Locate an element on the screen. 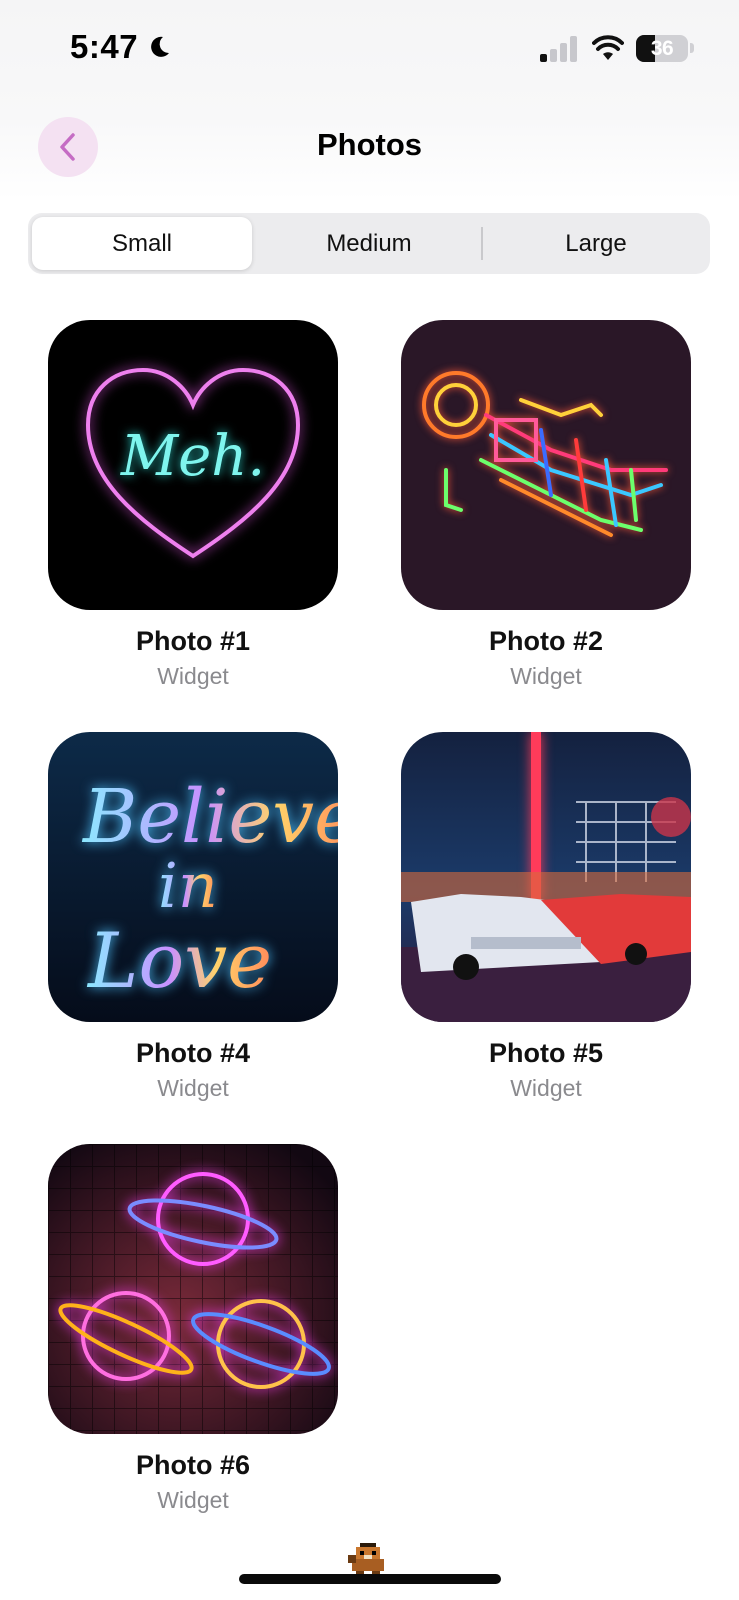 This screenshot has width=739, height=1600. battery-cap is located at coordinates (692, 48).